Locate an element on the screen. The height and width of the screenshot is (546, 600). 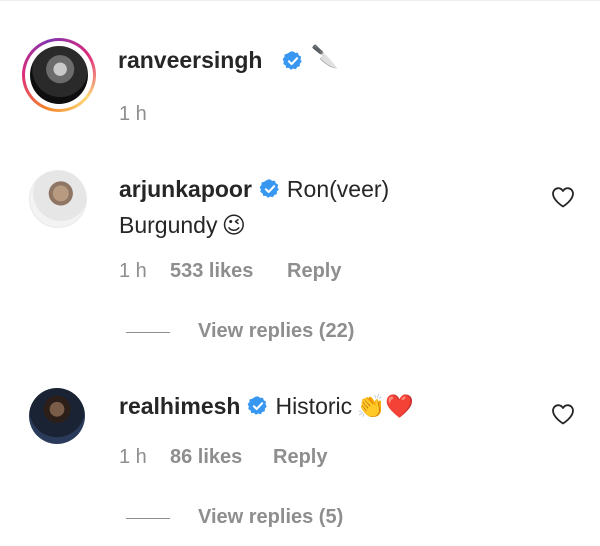
clap-heart-emoji: 👏❤️ is located at coordinates (385, 407).